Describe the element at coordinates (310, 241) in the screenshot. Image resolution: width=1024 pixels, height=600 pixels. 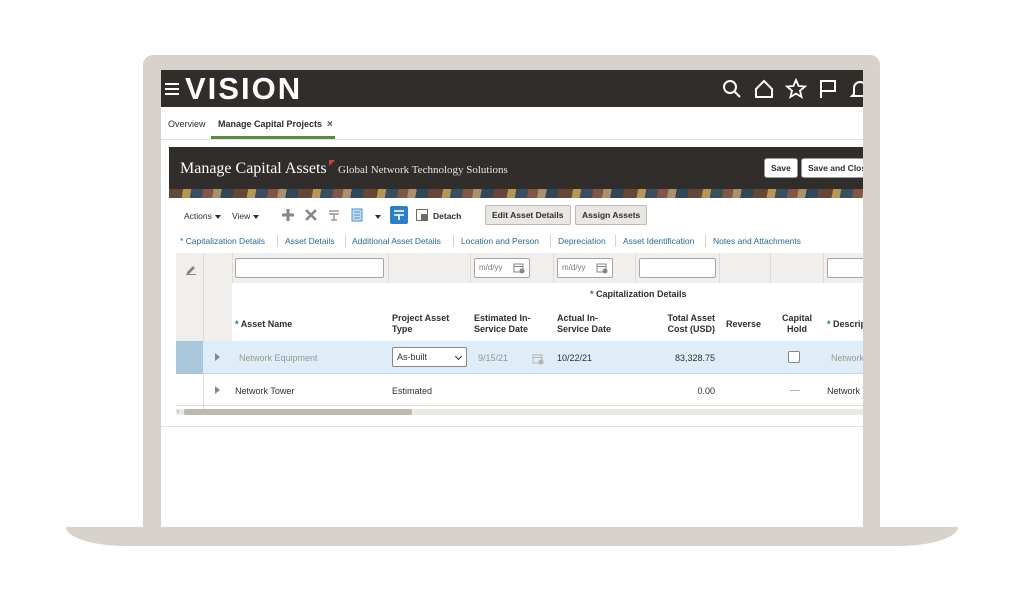
I see `subtab-asset-details: Asset Details` at that location.